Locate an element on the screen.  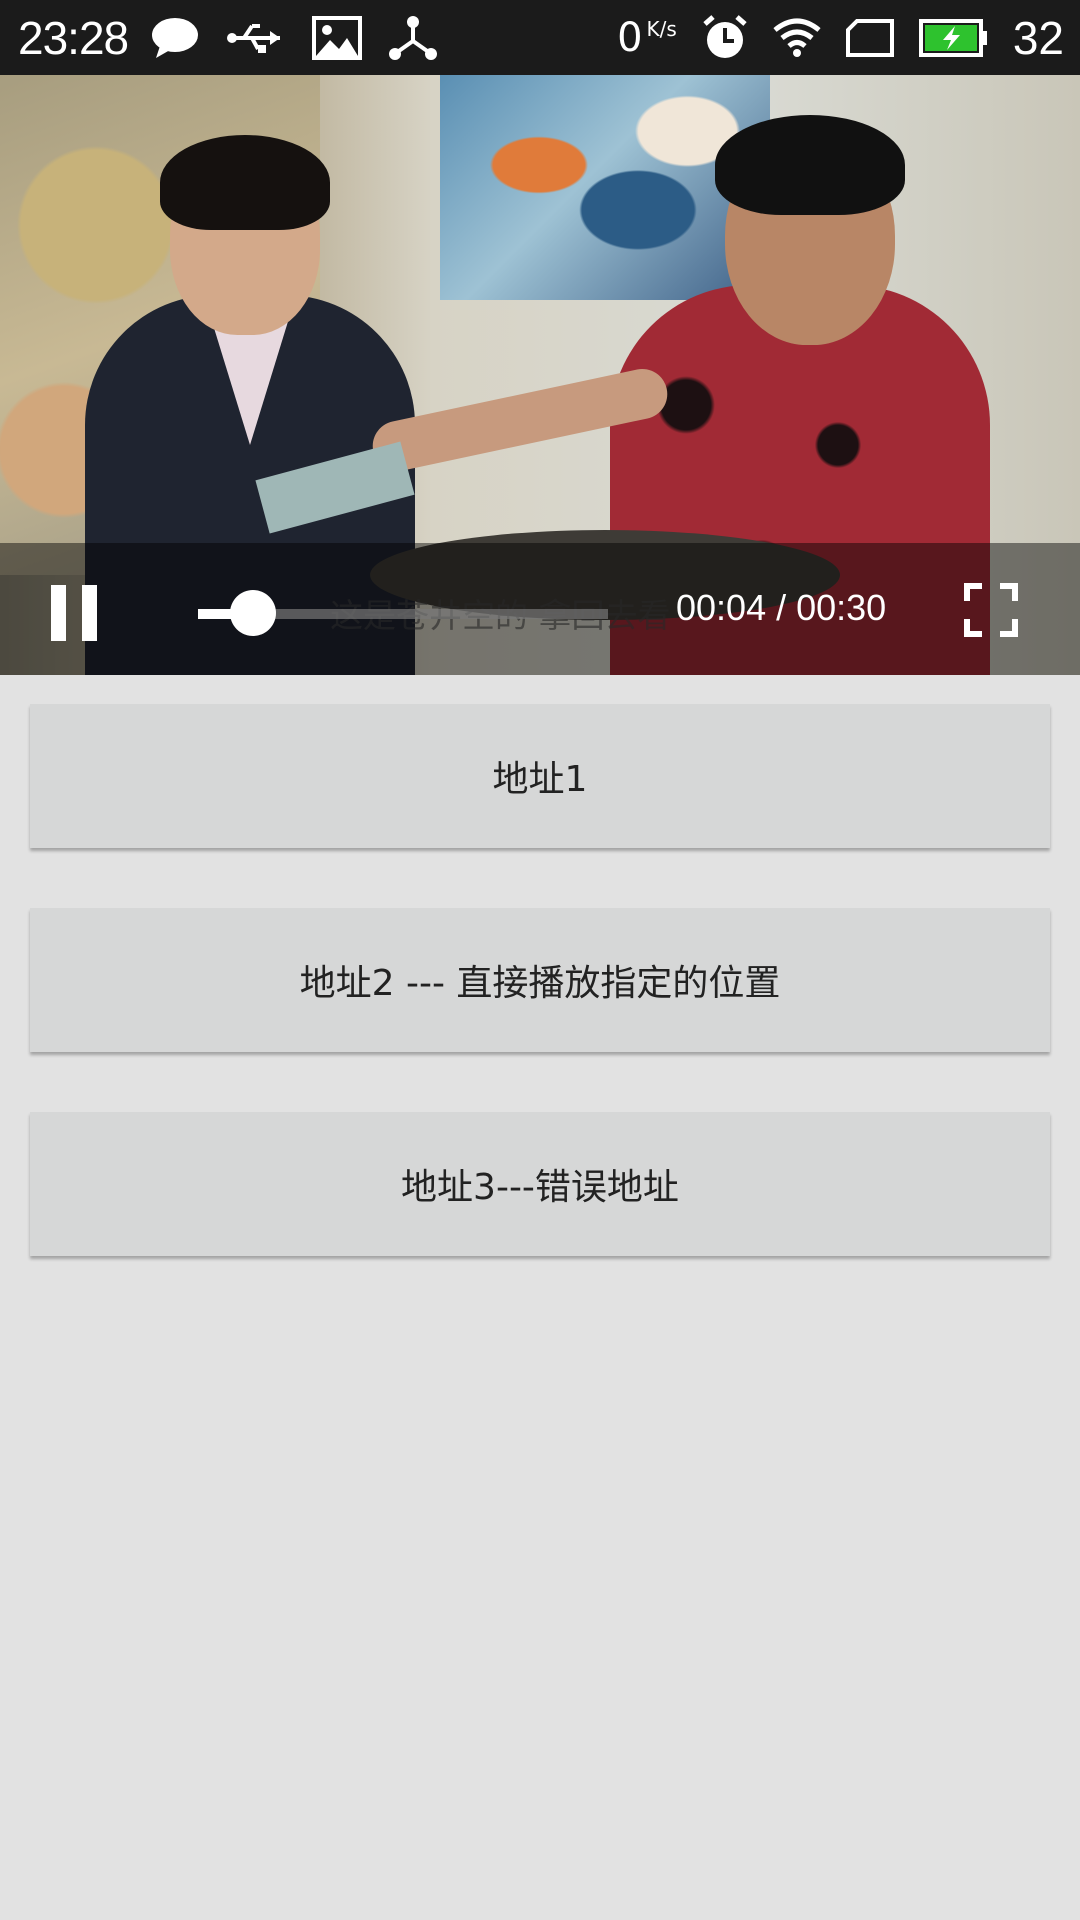
player-controls: 这是苍井空的 拿回去看 00:04 / 00:30 is located at coordinates (540, 609).